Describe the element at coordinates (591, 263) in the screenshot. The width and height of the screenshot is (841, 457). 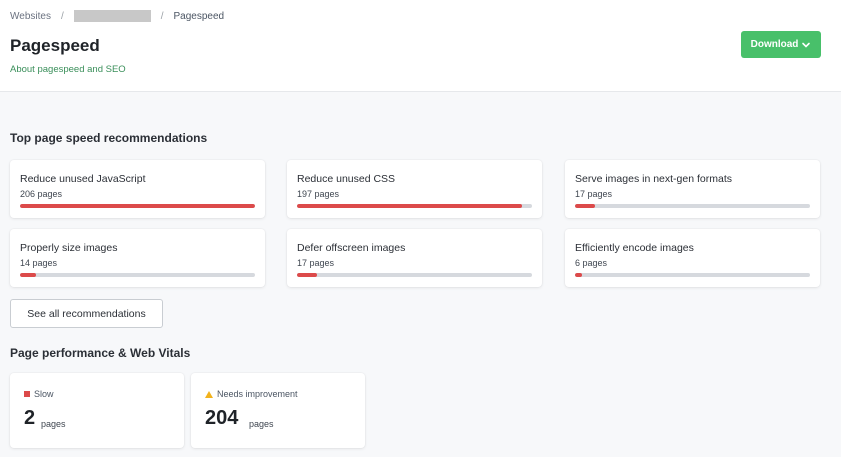
I see `recommendation-count: 6 pages` at that location.